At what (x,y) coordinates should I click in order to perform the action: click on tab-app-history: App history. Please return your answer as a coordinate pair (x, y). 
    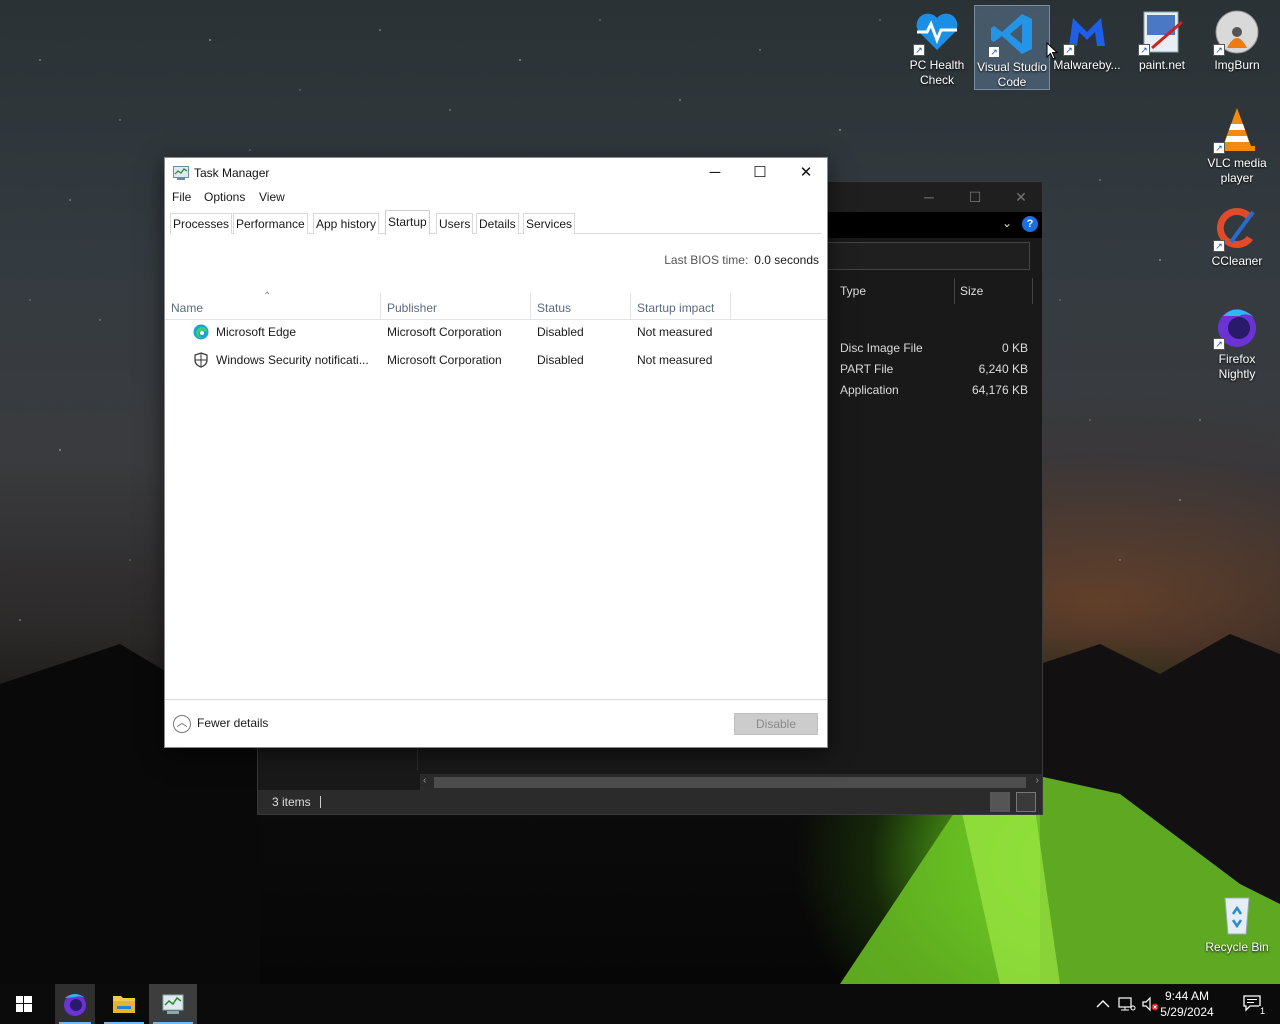
    Looking at the image, I should click on (346, 223).